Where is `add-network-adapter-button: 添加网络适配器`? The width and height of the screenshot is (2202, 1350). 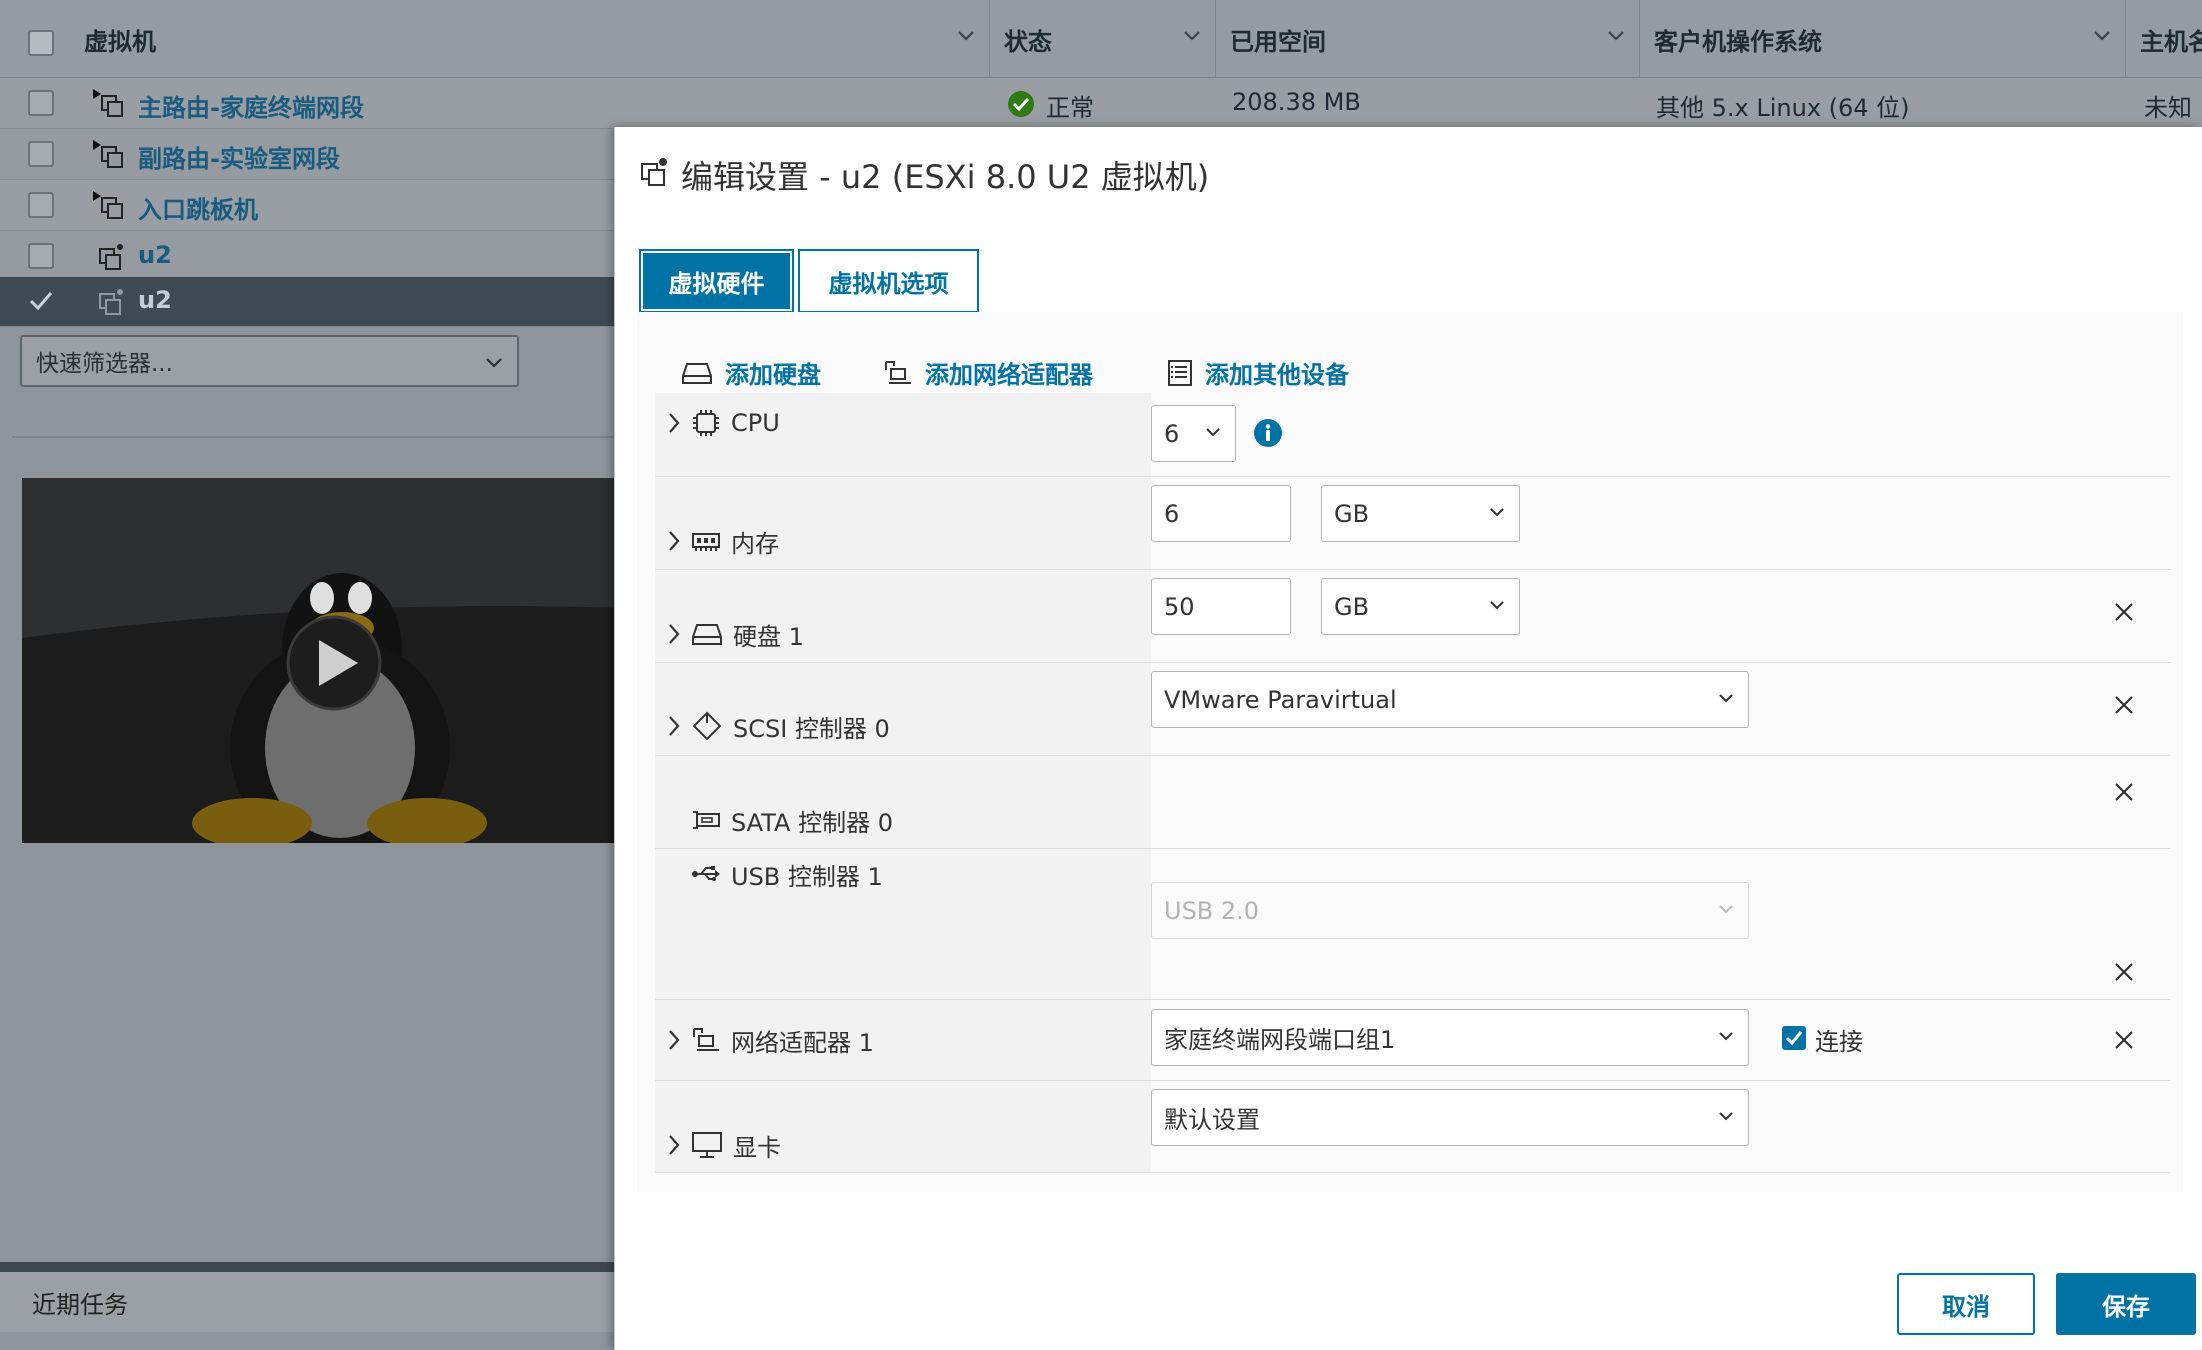 add-network-adapter-button: 添加网络适配器 is located at coordinates (988, 372).